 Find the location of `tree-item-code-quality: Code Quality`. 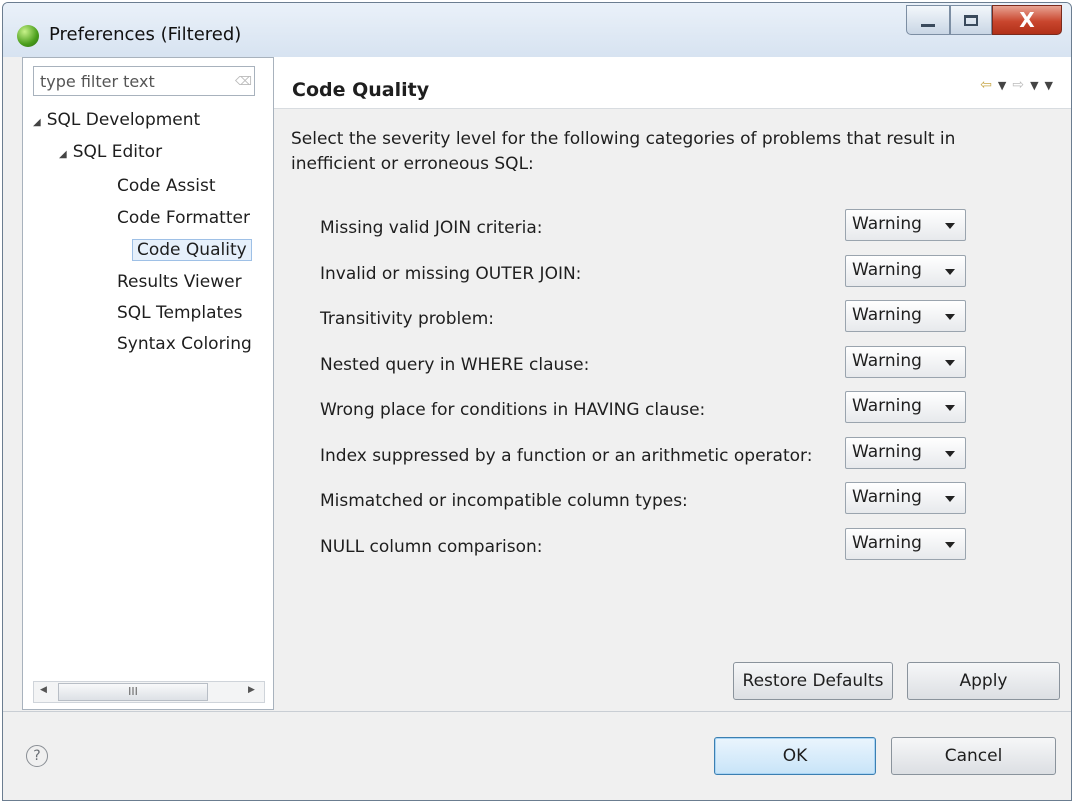

tree-item-code-quality: Code Quality is located at coordinates (192, 250).